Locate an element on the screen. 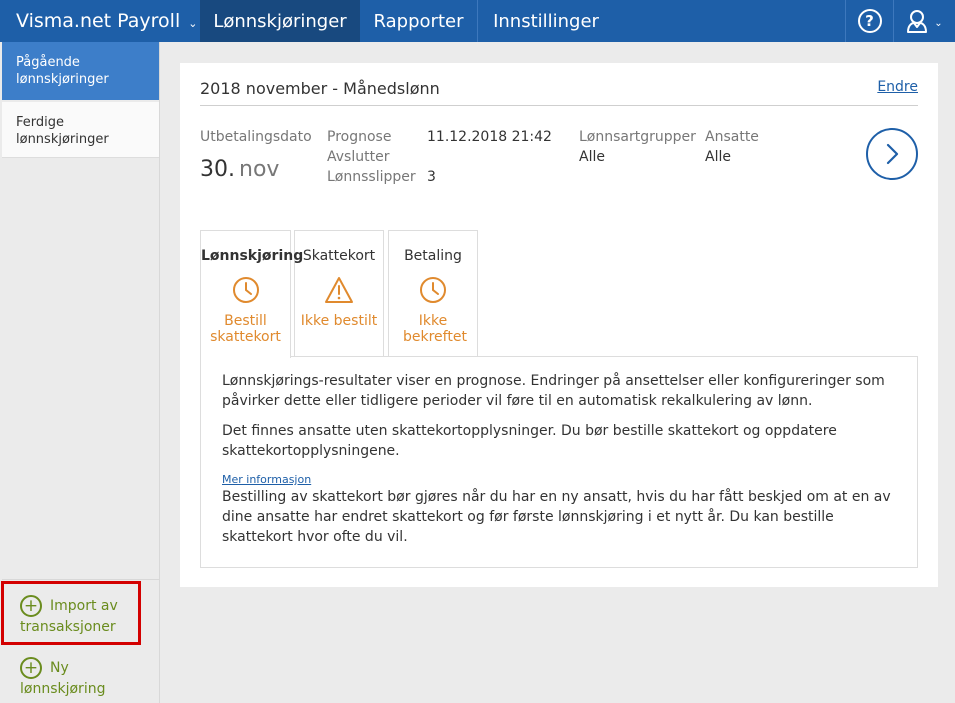 This screenshot has width=955, height=703. chevron-right-icon is located at coordinates (892, 154).